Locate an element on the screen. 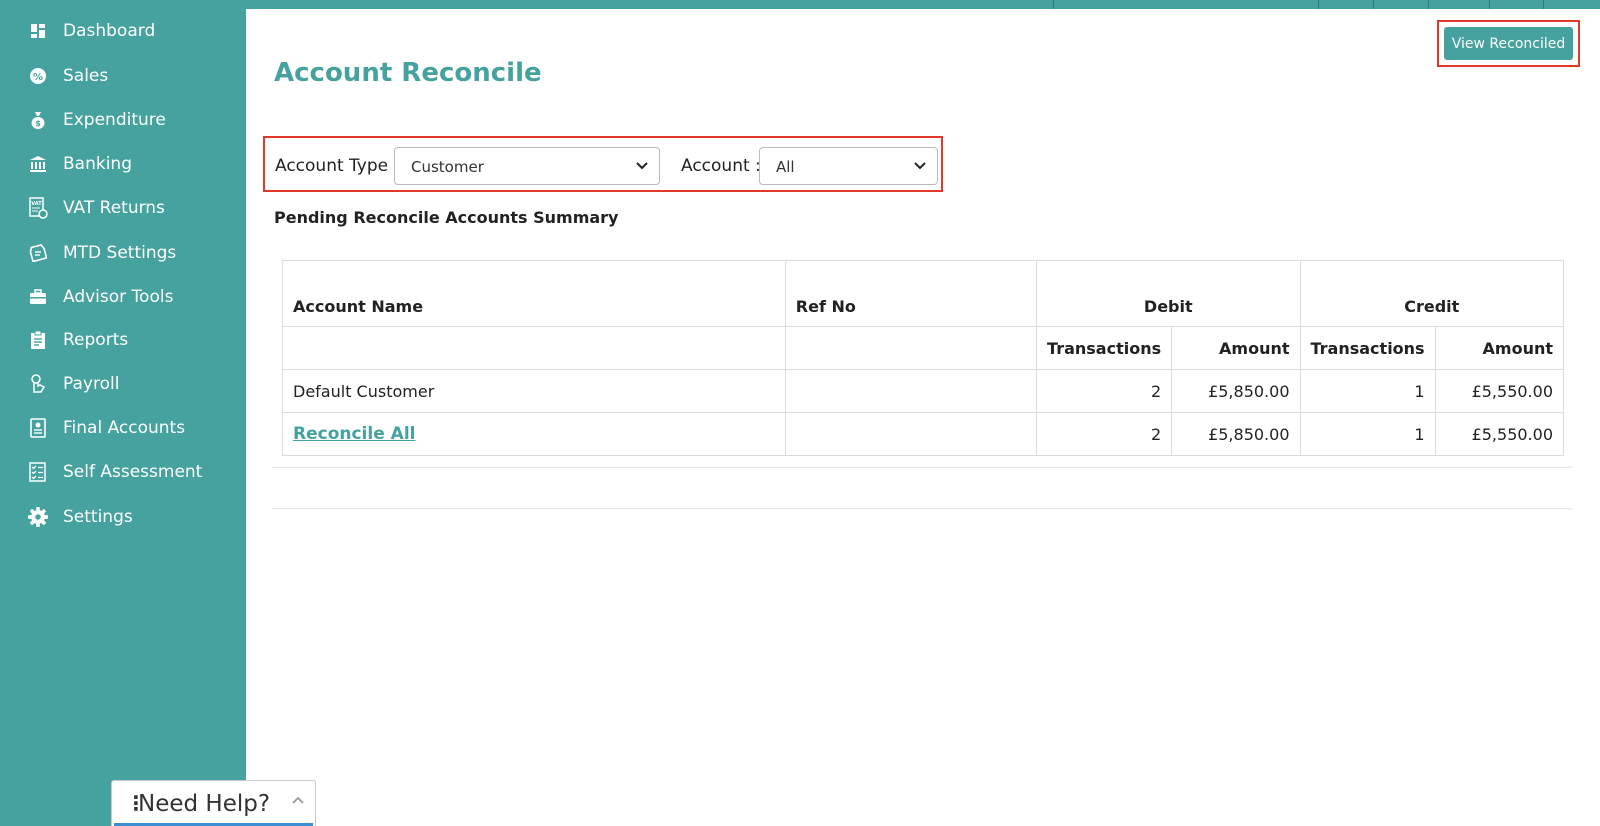  account-label: Account : is located at coordinates (721, 166).